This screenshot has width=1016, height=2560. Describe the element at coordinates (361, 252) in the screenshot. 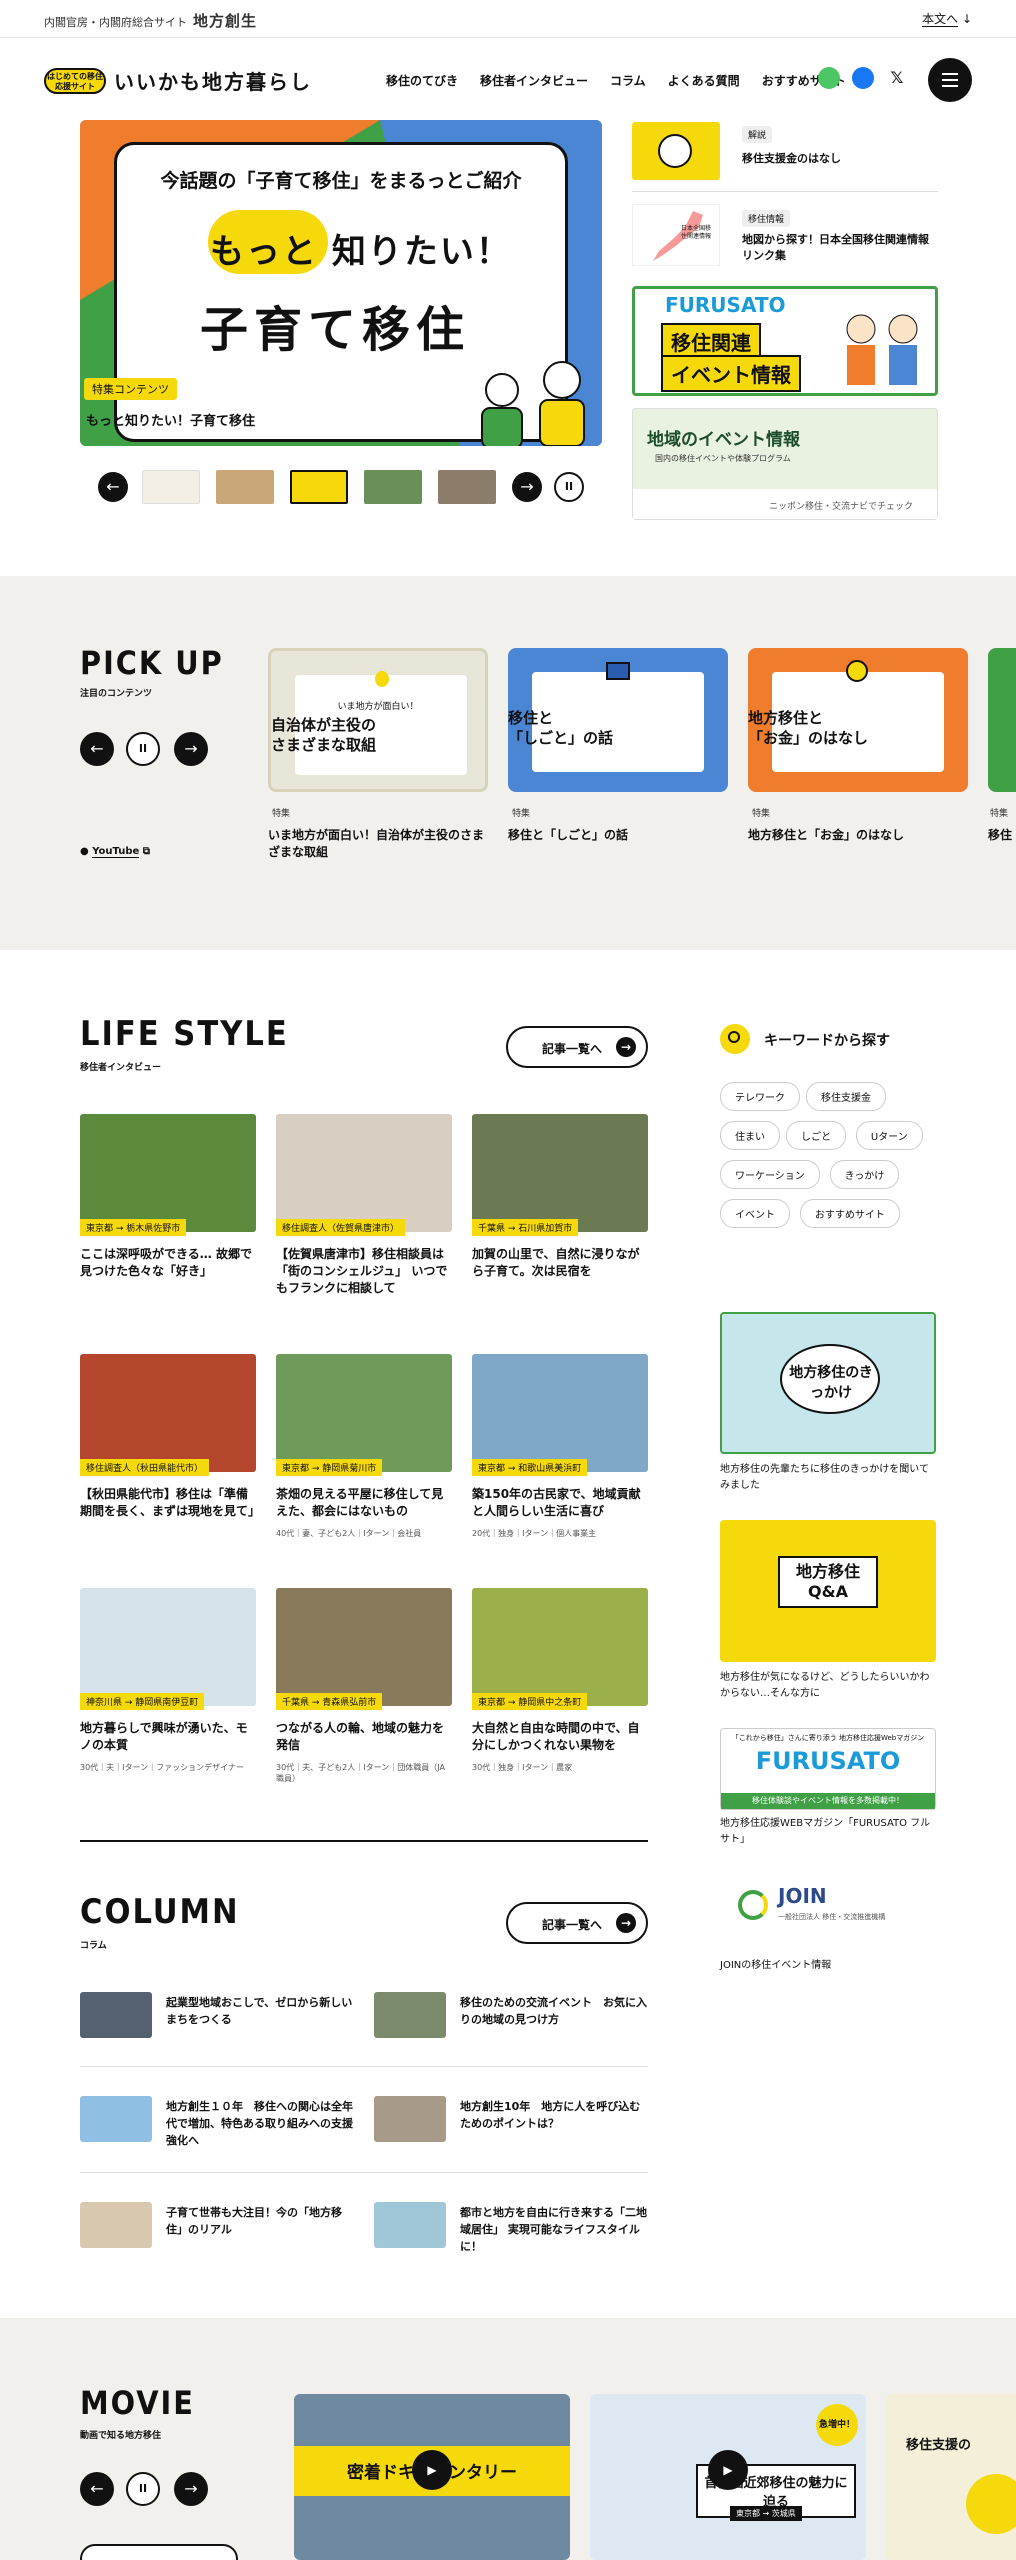

I see `hero-line2: もっと 知りたい！` at that location.